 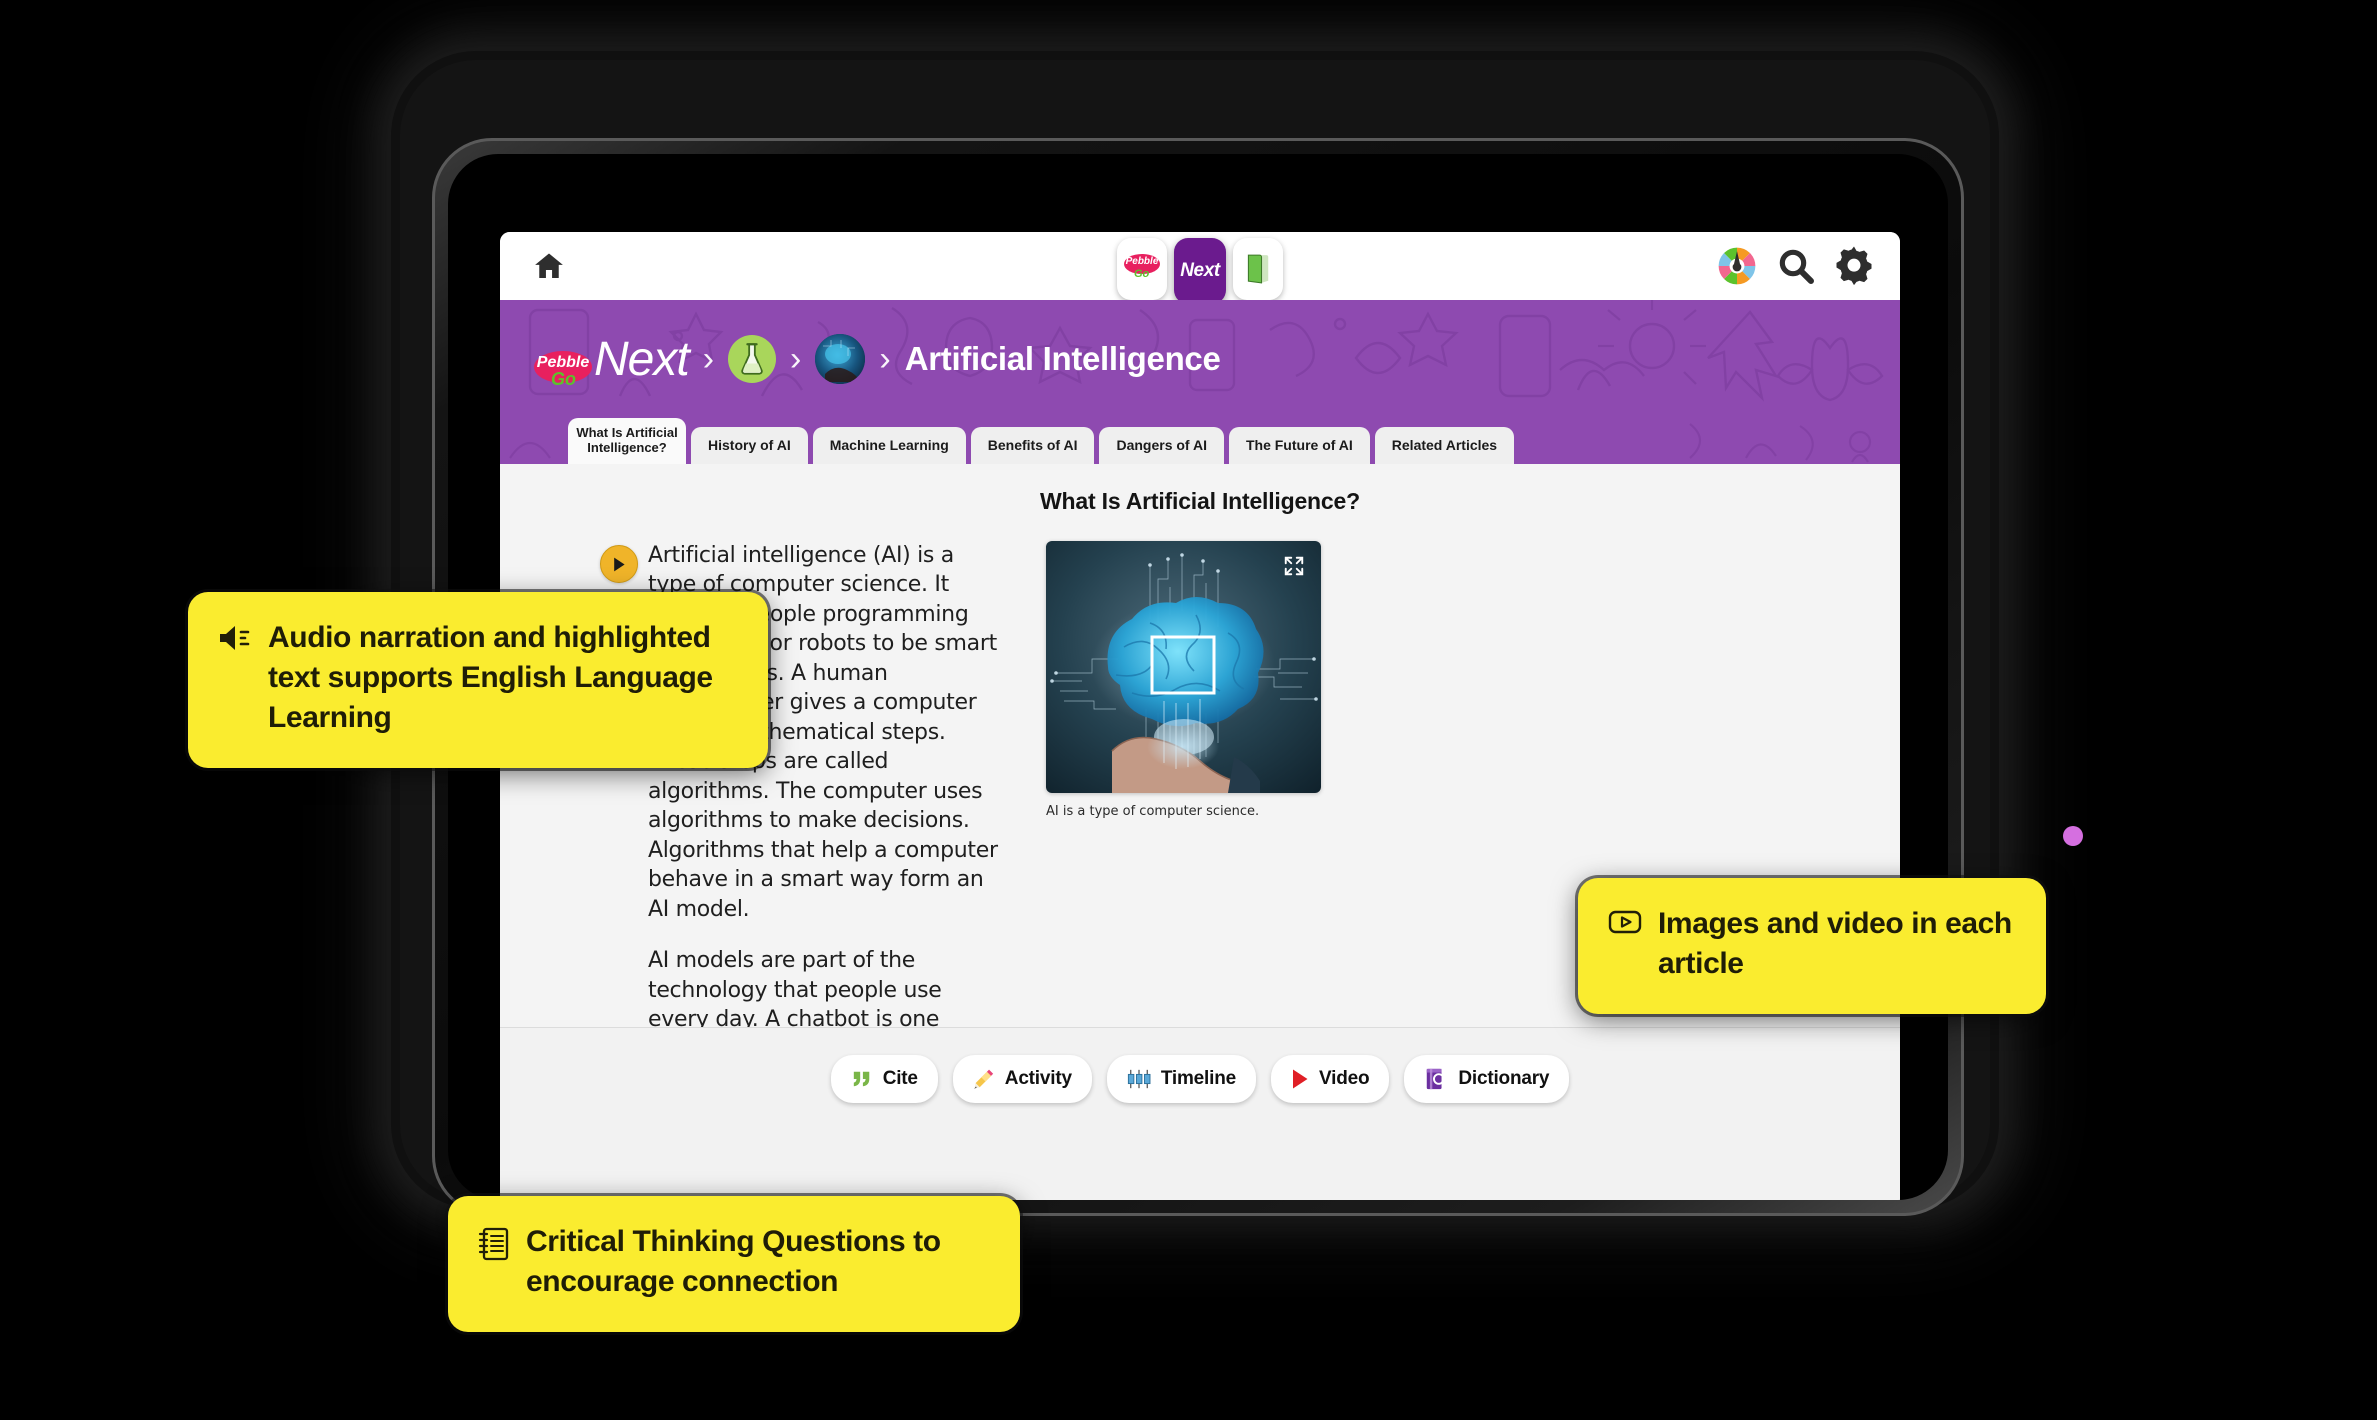 What do you see at coordinates (642, 359) in the screenshot?
I see `breadcrumb-next-label: Next` at bounding box center [642, 359].